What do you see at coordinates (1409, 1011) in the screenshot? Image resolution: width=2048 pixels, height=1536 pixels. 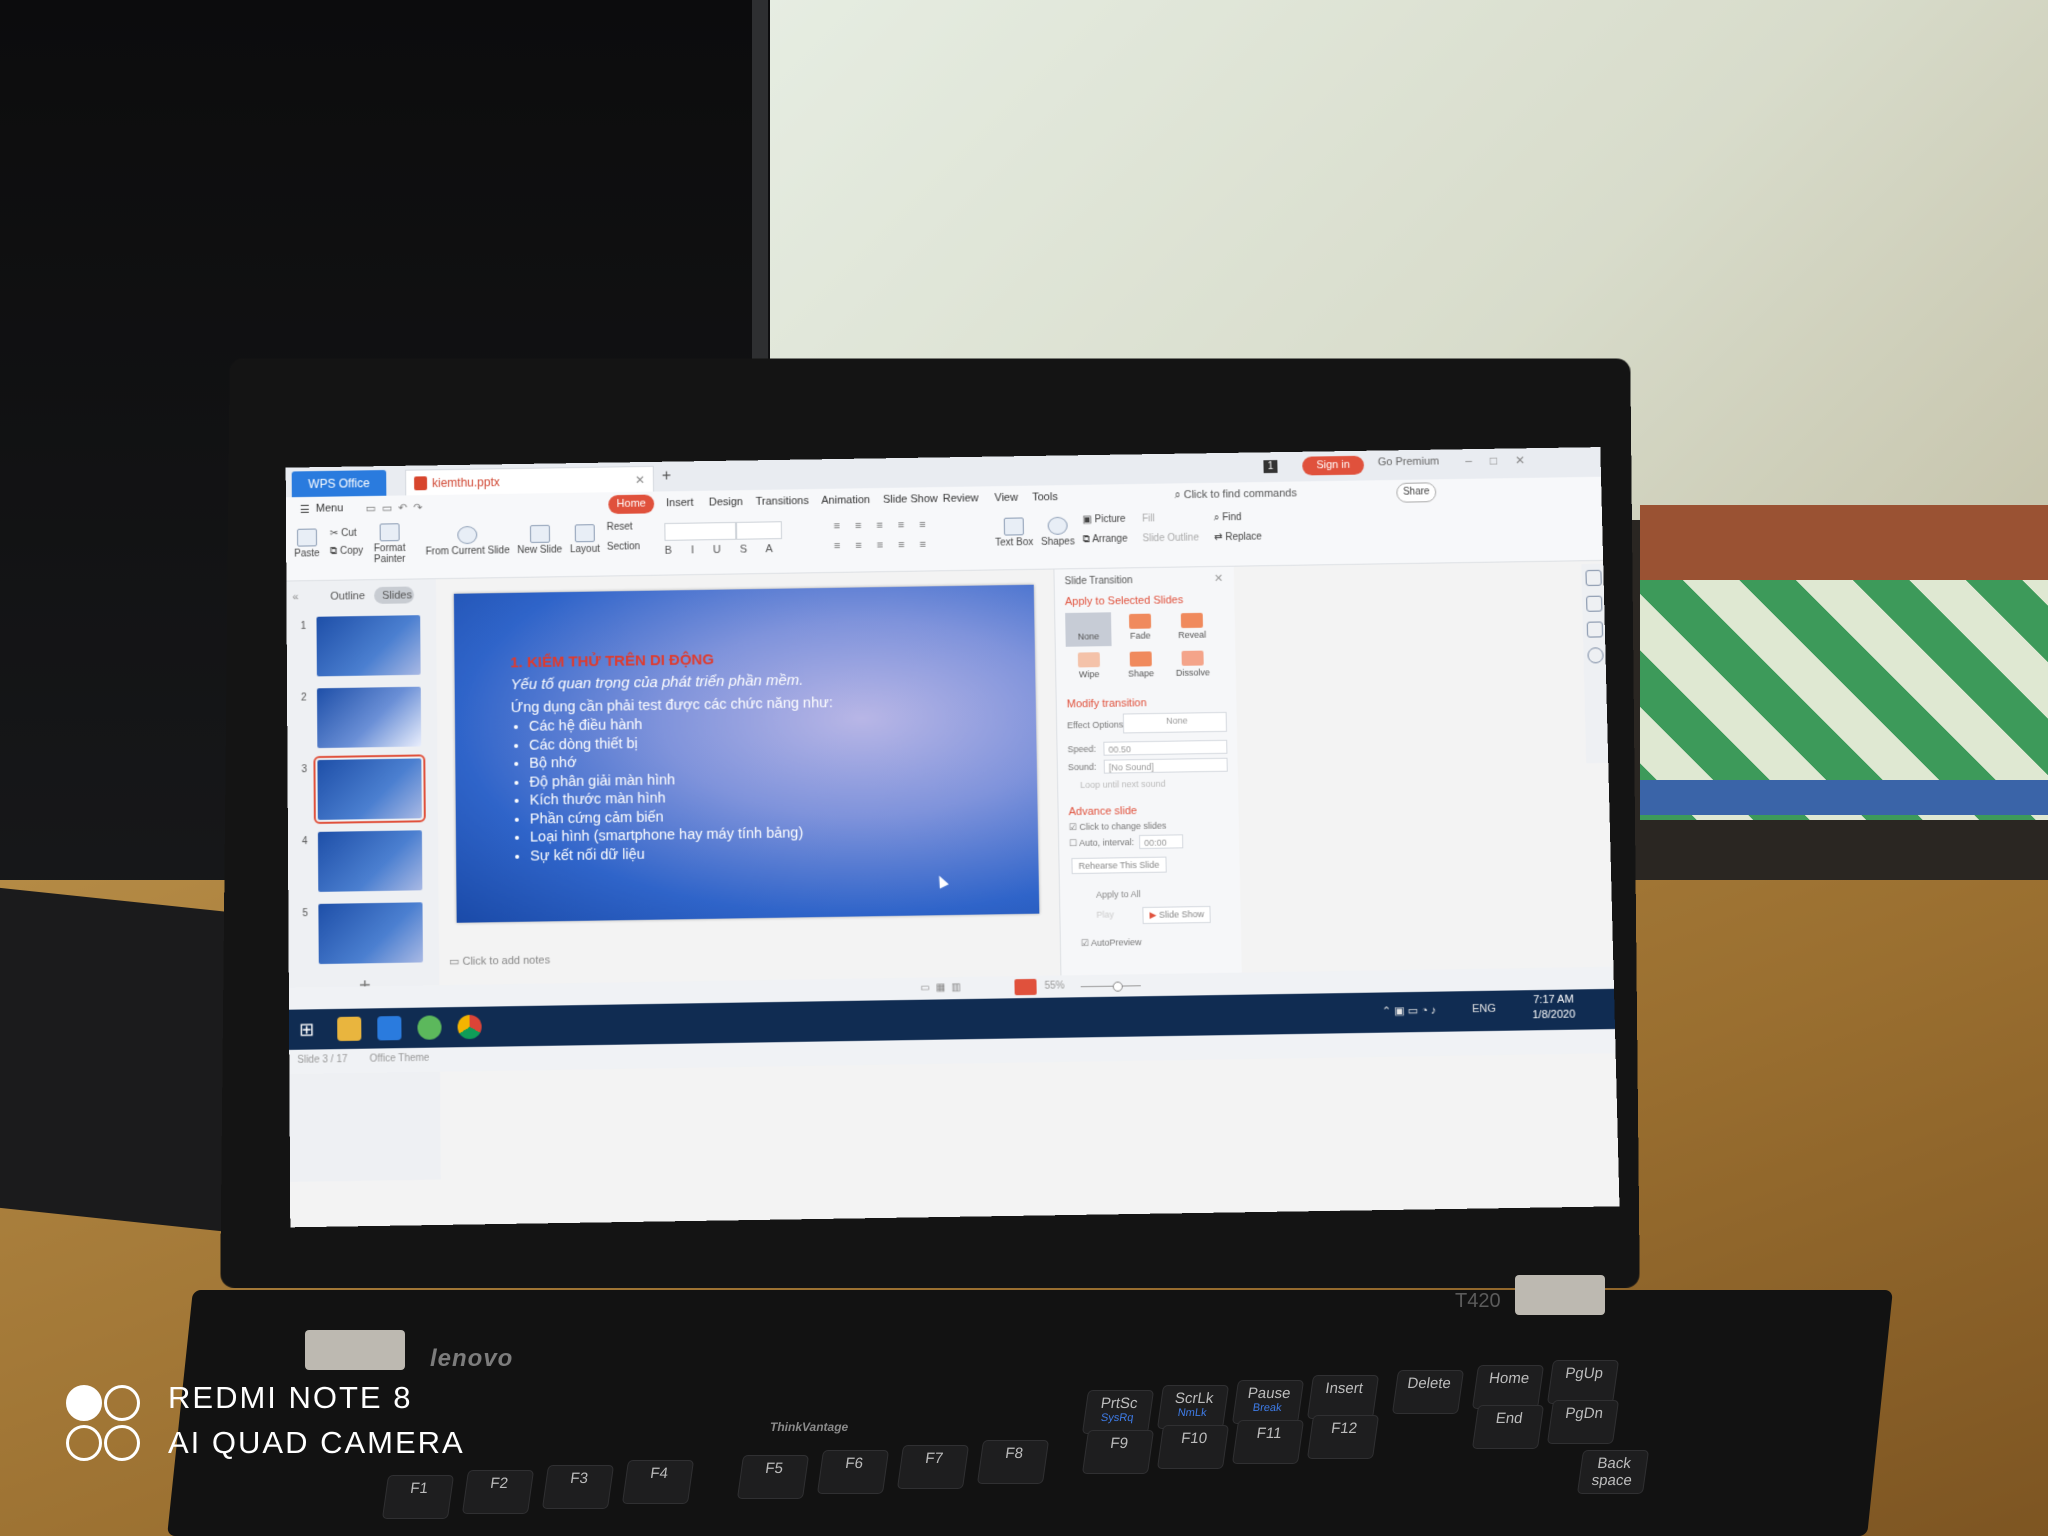 I see `tray-icons: ⌃ ▣ ▭ ◔ ♪` at bounding box center [1409, 1011].